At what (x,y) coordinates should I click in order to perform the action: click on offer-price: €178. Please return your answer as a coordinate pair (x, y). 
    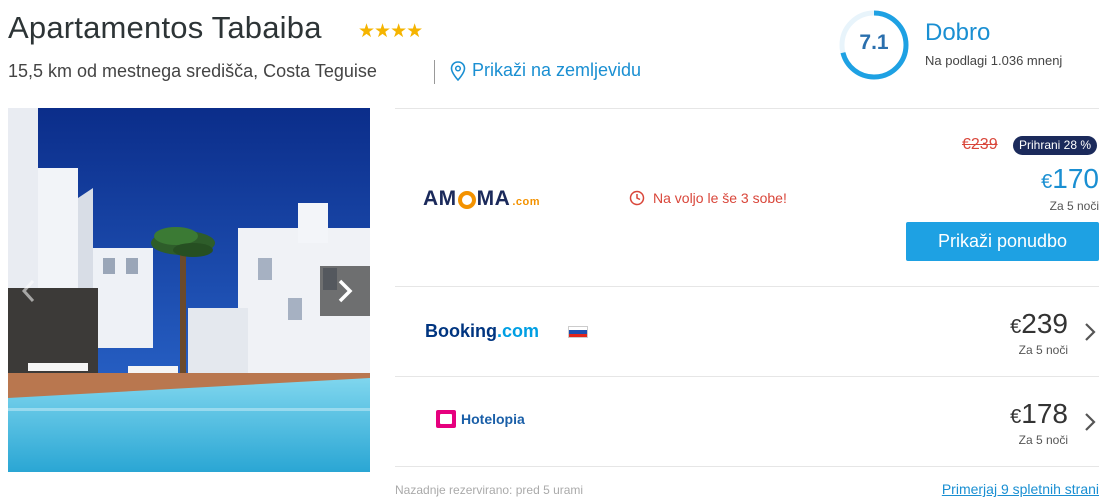
    Looking at the image, I should click on (1039, 414).